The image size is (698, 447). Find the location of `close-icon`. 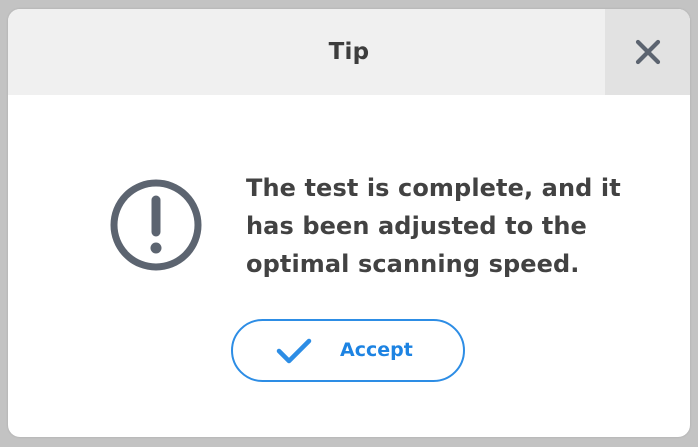

close-icon is located at coordinates (648, 52).